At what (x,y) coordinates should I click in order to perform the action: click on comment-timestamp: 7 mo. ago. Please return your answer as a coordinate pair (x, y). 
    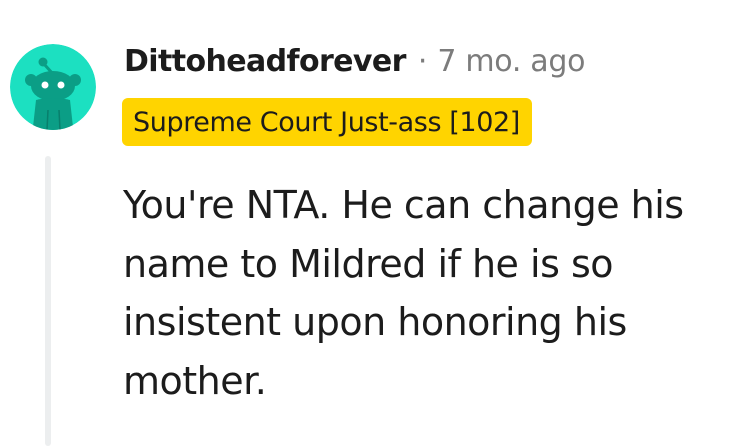
    Looking at the image, I should click on (511, 61).